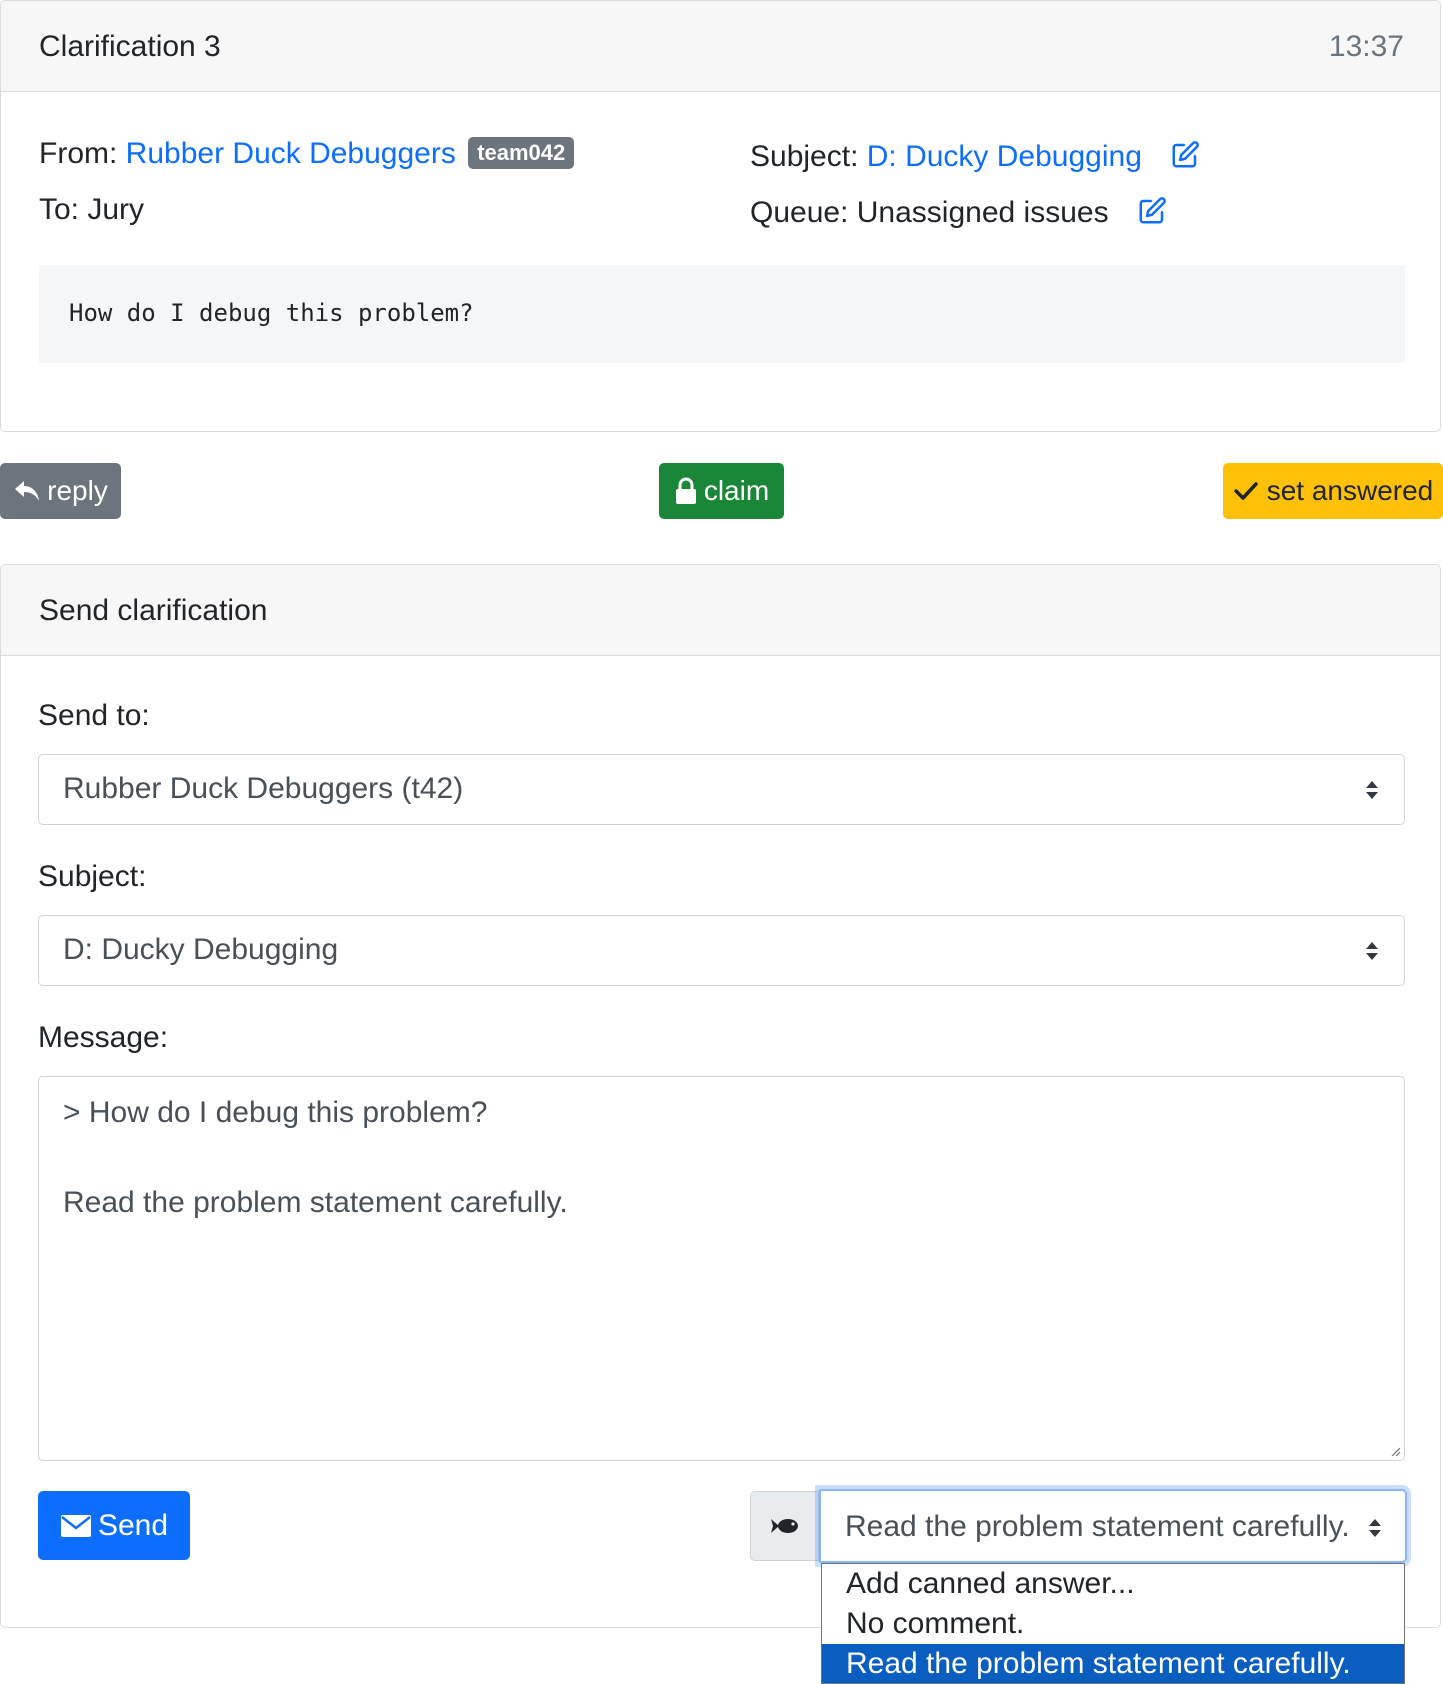 The height and width of the screenshot is (1684, 1443). I want to click on to-row: To: Jury, so click(91, 210).